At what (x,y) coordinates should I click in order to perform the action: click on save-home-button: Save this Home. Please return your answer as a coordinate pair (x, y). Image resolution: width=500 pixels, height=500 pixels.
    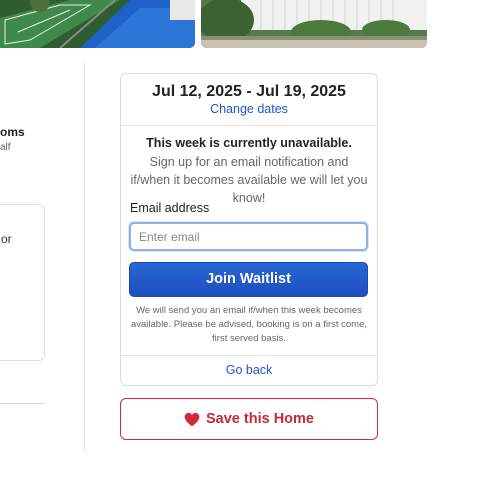
    Looking at the image, I should click on (249, 419).